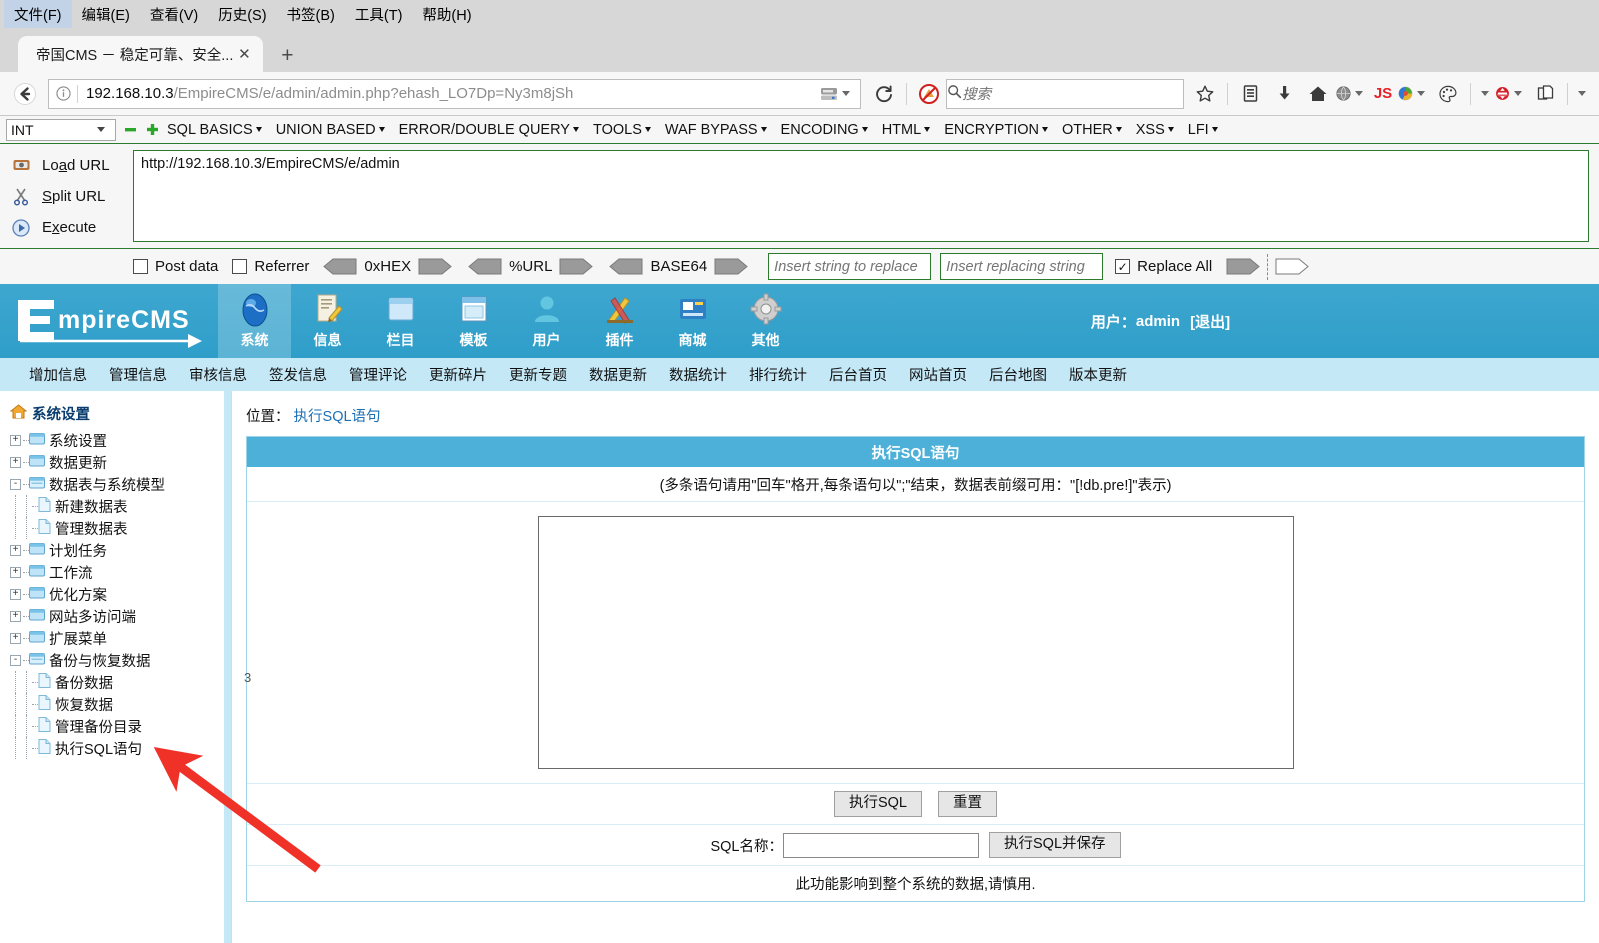 The height and width of the screenshot is (943, 1599). What do you see at coordinates (240, 266) in the screenshot?
I see `referrer-checkbox` at bounding box center [240, 266].